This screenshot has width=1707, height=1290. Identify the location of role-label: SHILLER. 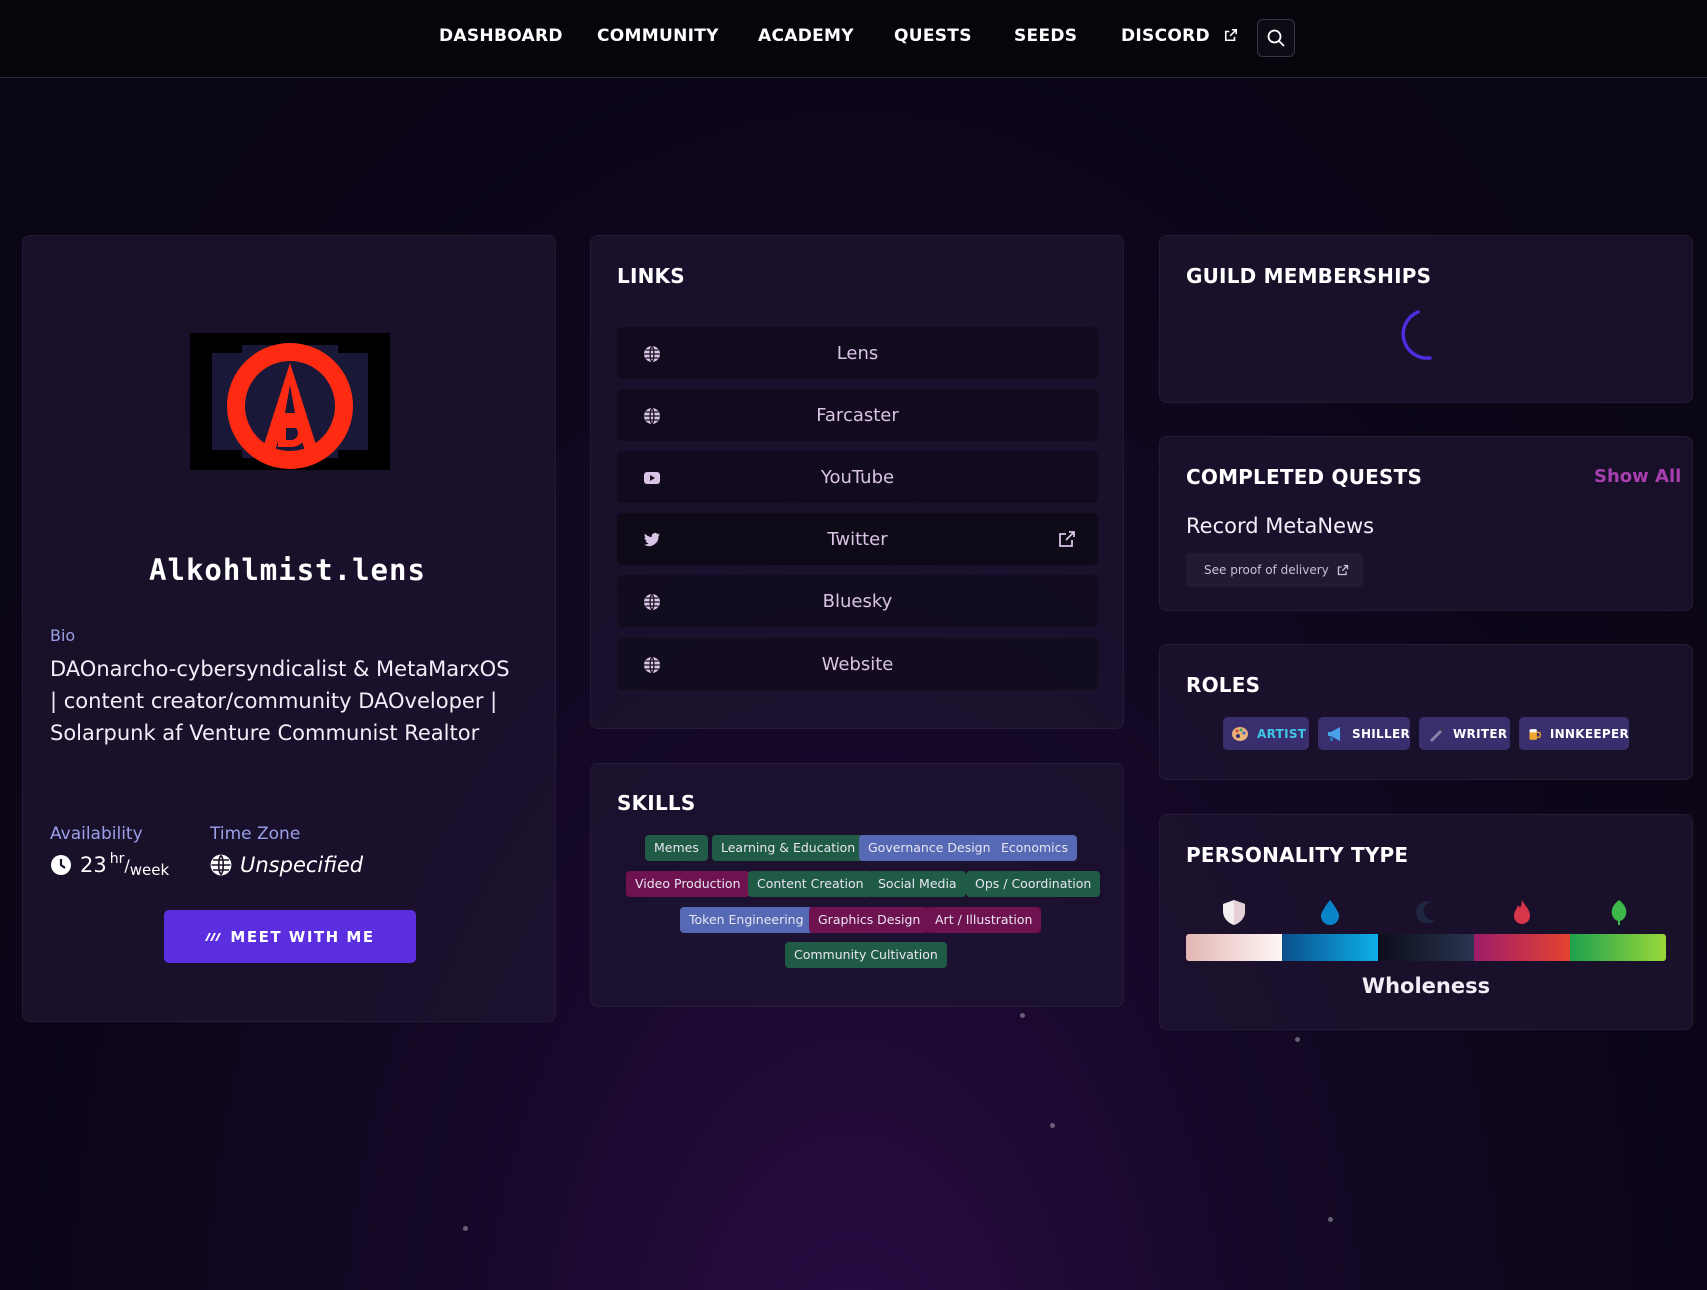
(1381, 733).